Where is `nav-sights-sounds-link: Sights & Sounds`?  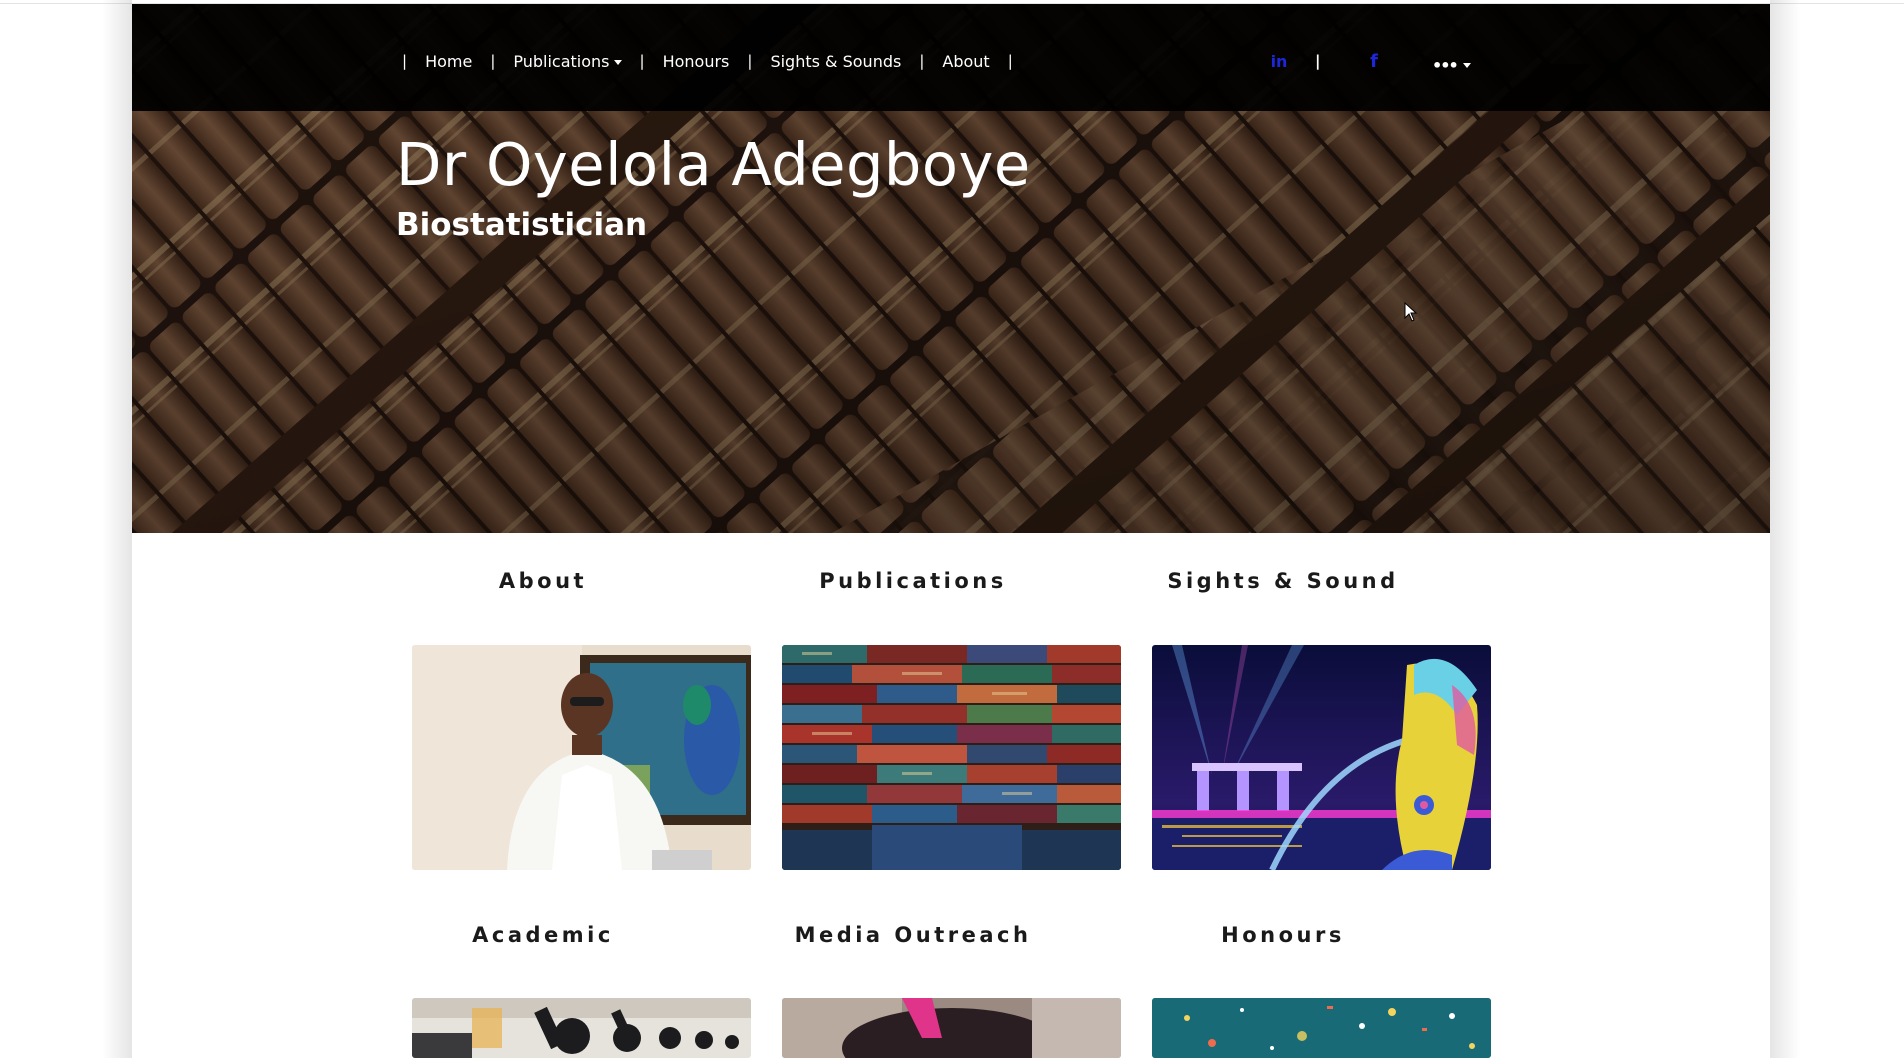 nav-sights-sounds-link: Sights & Sounds is located at coordinates (835, 61).